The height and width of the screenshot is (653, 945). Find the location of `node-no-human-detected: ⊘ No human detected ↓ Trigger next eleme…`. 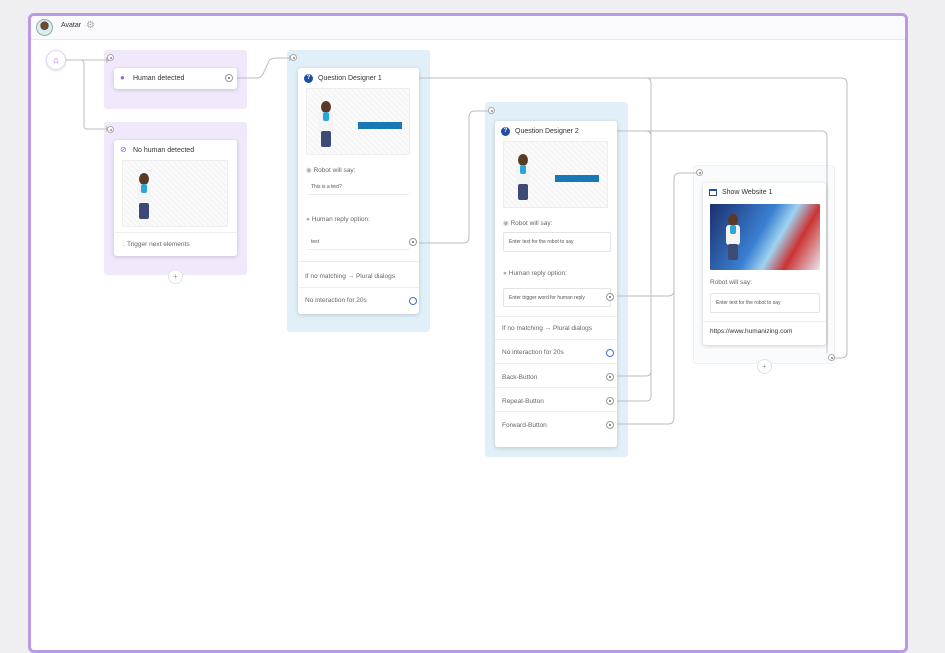

node-no-human-detected: ⊘ No human detected ↓ Trigger next eleme… is located at coordinates (175, 198).